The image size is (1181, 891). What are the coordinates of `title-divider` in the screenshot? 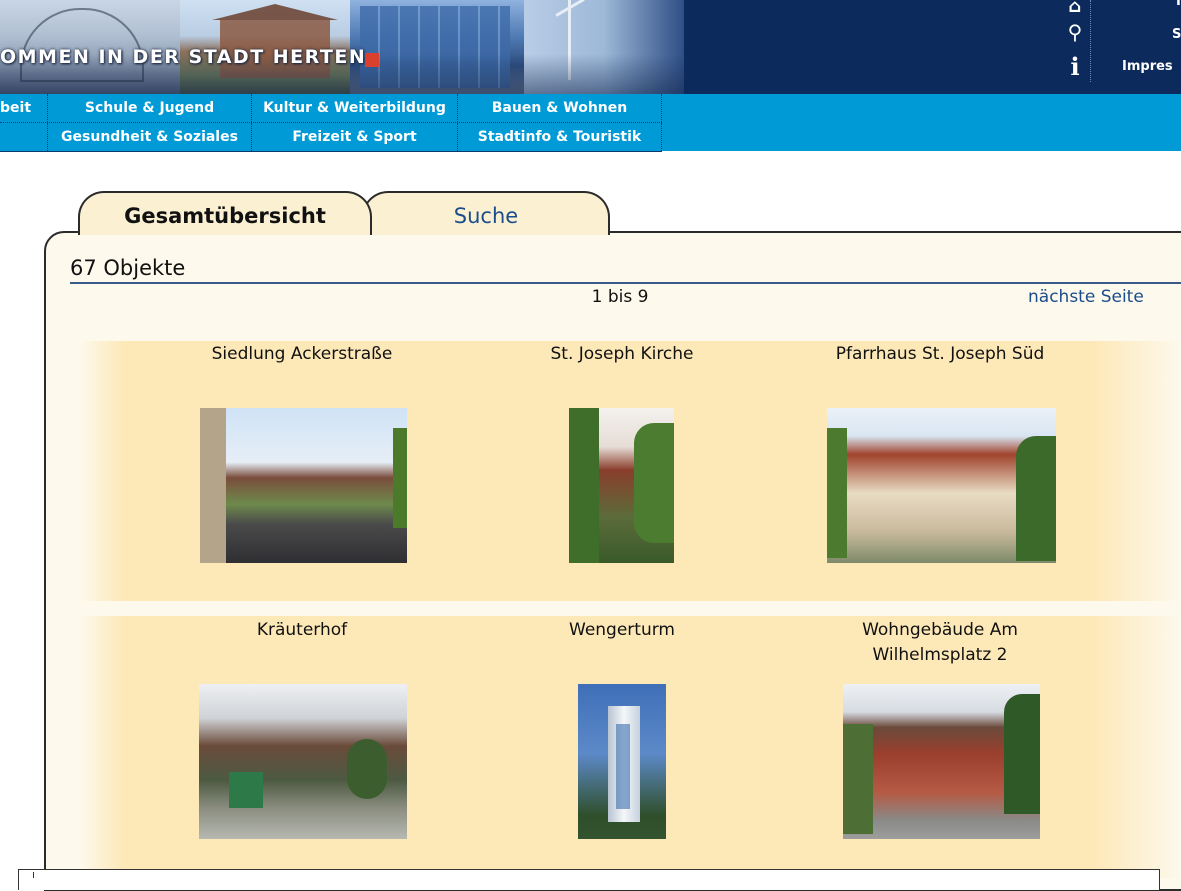 It's located at (625, 283).